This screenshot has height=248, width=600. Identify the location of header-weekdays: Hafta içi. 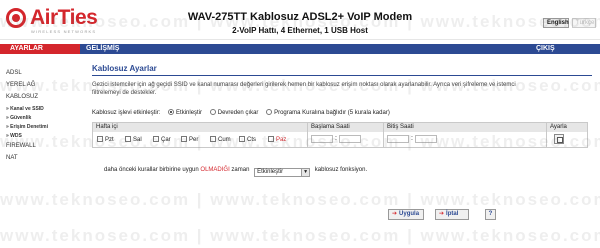
(107, 127).